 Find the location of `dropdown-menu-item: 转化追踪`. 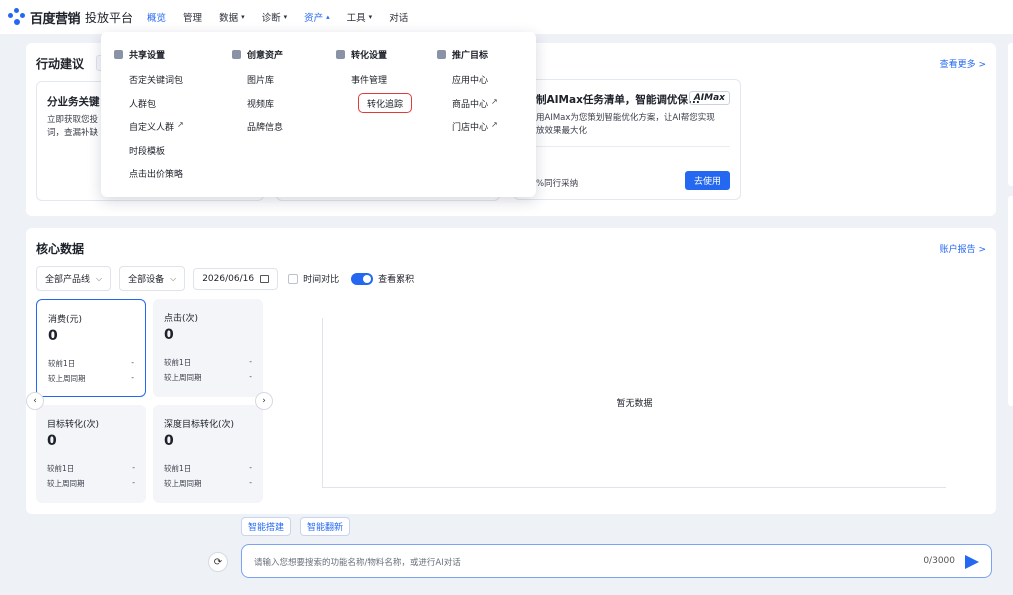

dropdown-menu-item: 转化追踪 is located at coordinates (382, 106).